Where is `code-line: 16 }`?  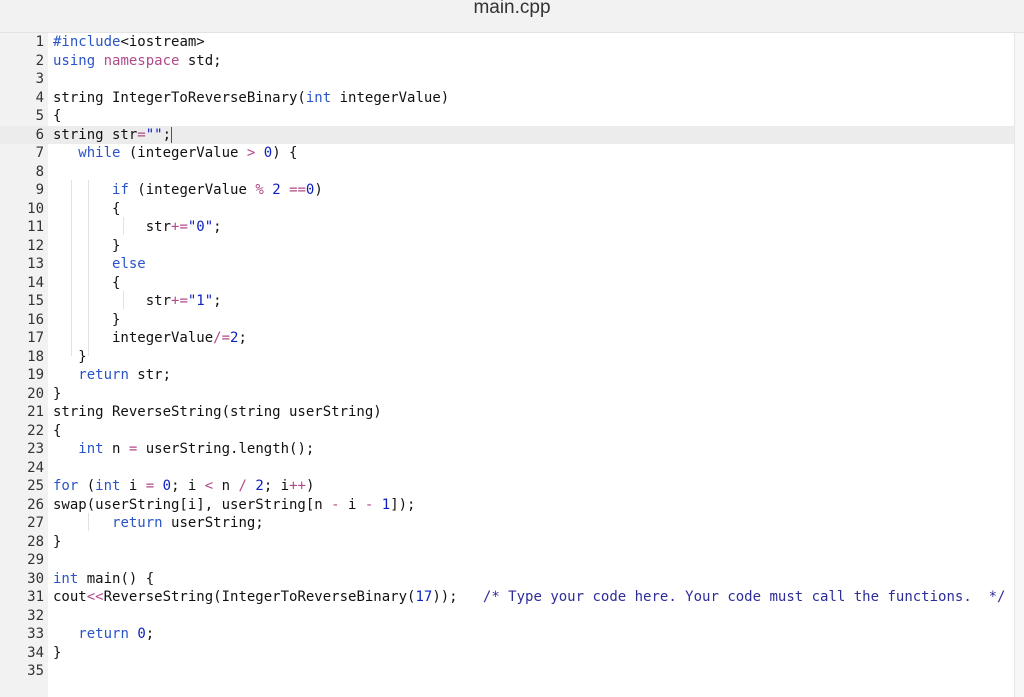
code-line: 16 } is located at coordinates (507, 320).